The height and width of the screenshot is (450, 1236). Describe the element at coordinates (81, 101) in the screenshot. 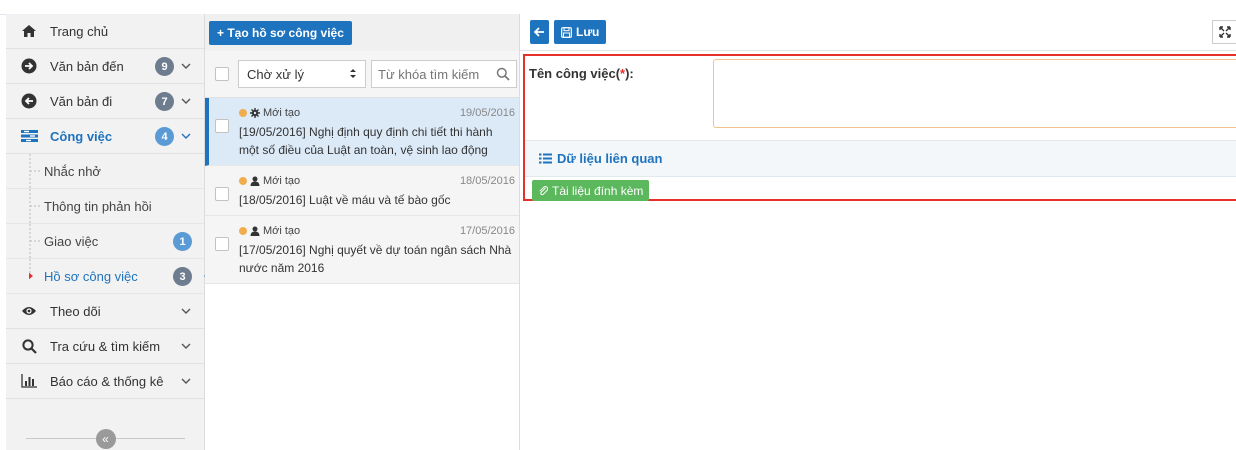

I see `sidebar-item-label: Văn bản đi` at that location.